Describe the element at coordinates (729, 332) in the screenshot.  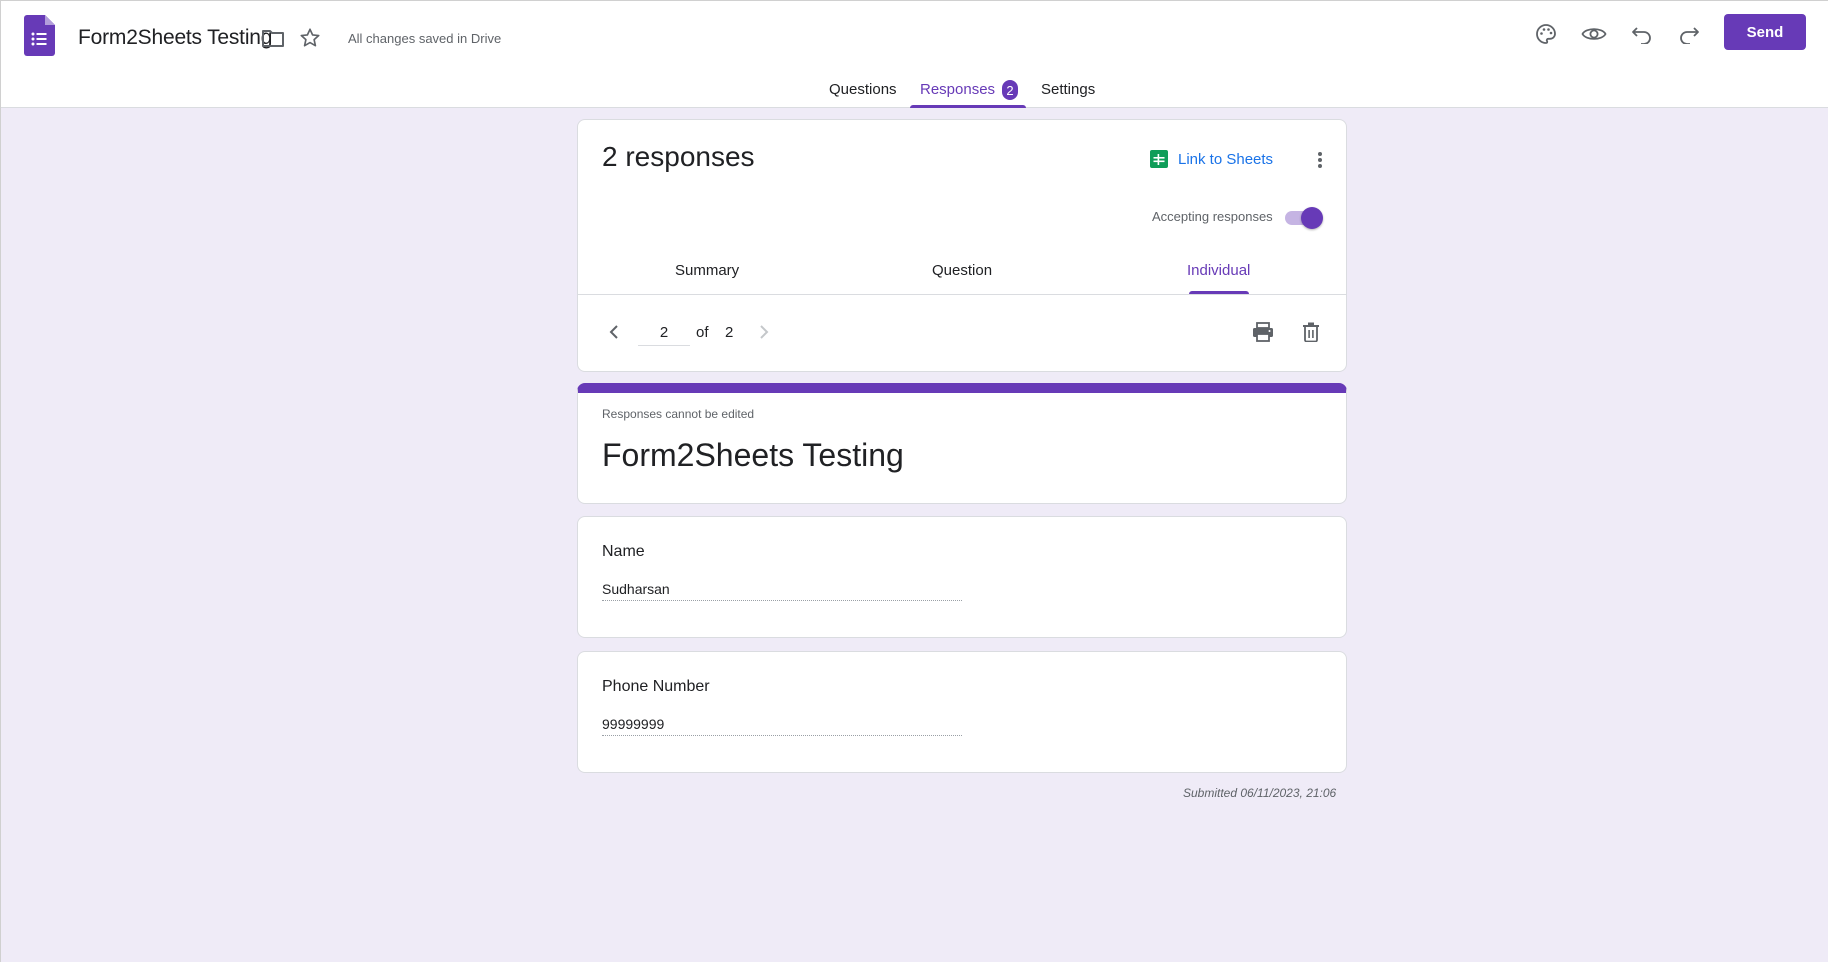
I see `pager-total: 2` at that location.